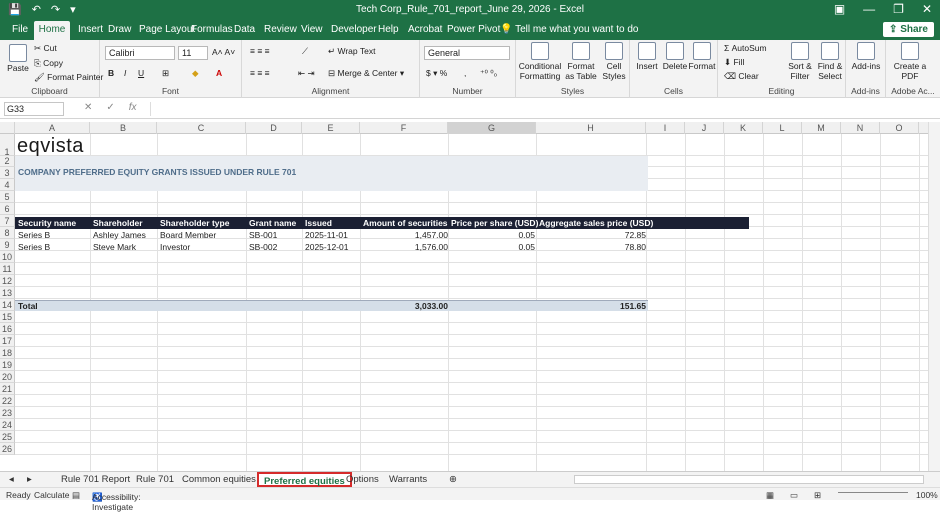 This screenshot has width=940, height=512. What do you see at coordinates (388, 29) in the screenshot?
I see `tab-help: Help` at bounding box center [388, 29].